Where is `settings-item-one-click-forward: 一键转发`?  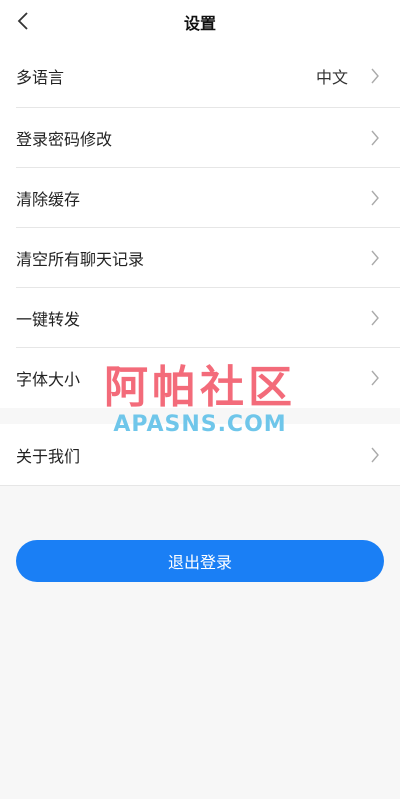 settings-item-one-click-forward: 一键转发 is located at coordinates (208, 318).